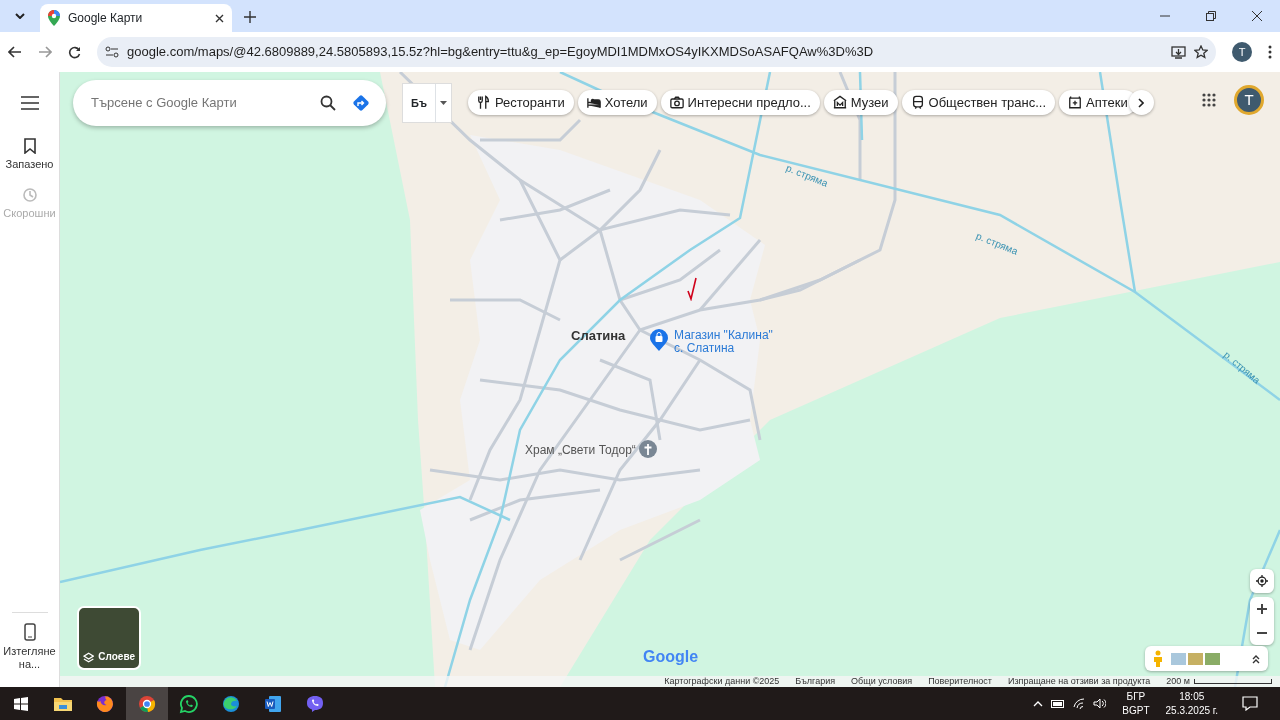 The image size is (1280, 720). I want to click on tab-title: Google Карти, so click(106, 18).